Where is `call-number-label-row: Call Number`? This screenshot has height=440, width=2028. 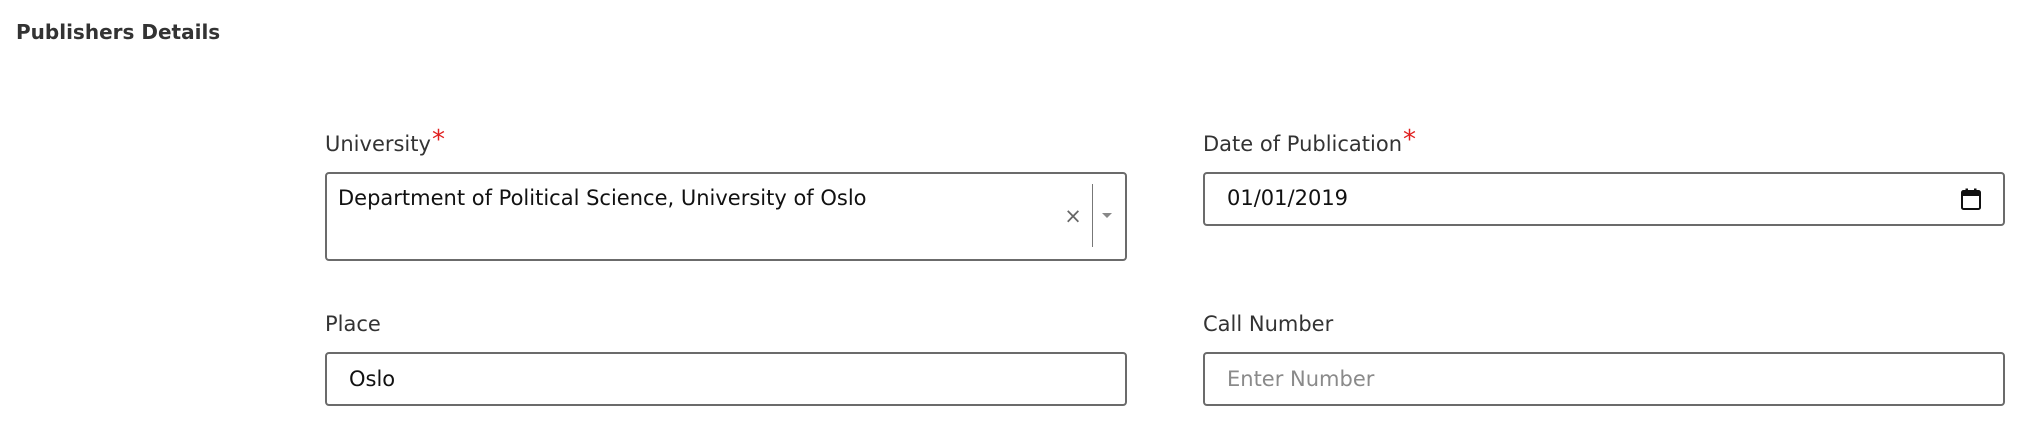 call-number-label-row: Call Number is located at coordinates (1604, 324).